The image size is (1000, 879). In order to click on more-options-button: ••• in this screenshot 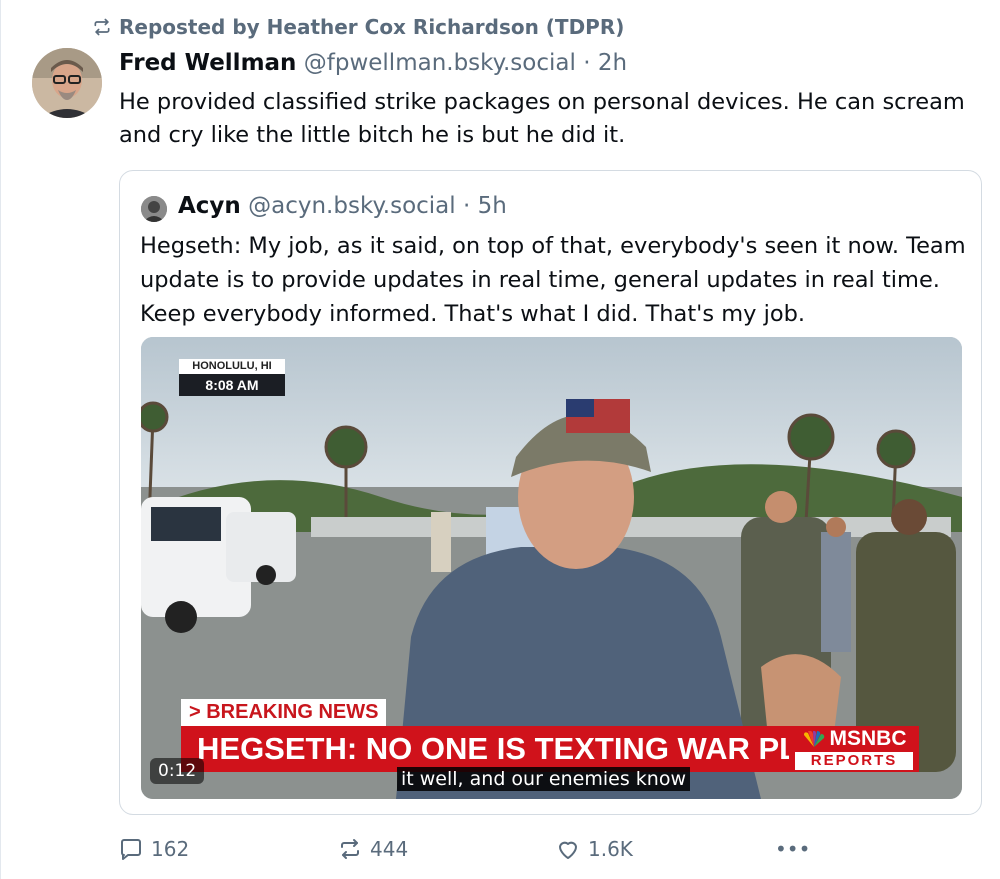, I will do `click(792, 849)`.